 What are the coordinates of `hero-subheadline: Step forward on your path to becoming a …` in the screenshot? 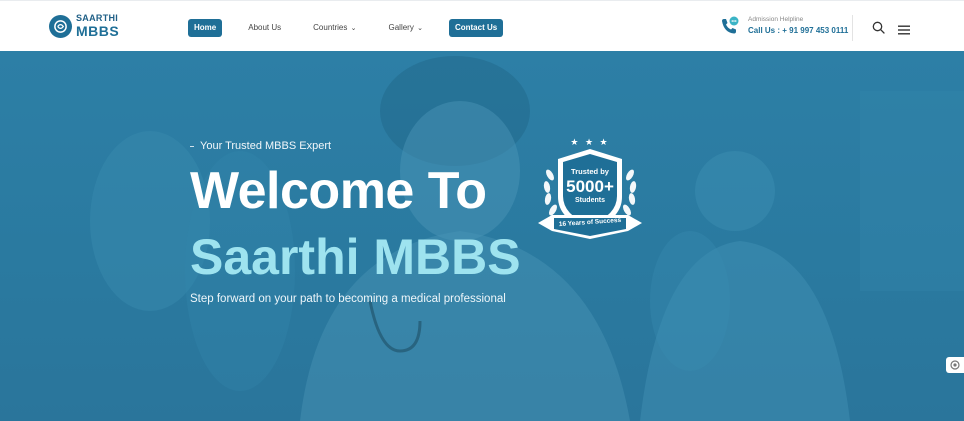 It's located at (348, 299).